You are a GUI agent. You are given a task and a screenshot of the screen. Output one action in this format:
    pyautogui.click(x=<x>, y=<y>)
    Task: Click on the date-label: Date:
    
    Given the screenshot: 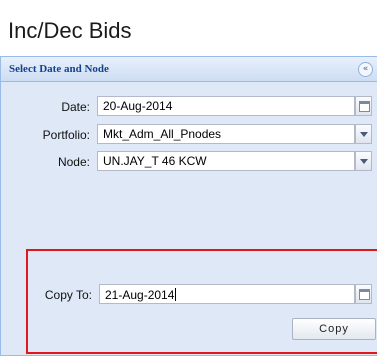 What is the action you would take?
    pyautogui.click(x=75, y=107)
    